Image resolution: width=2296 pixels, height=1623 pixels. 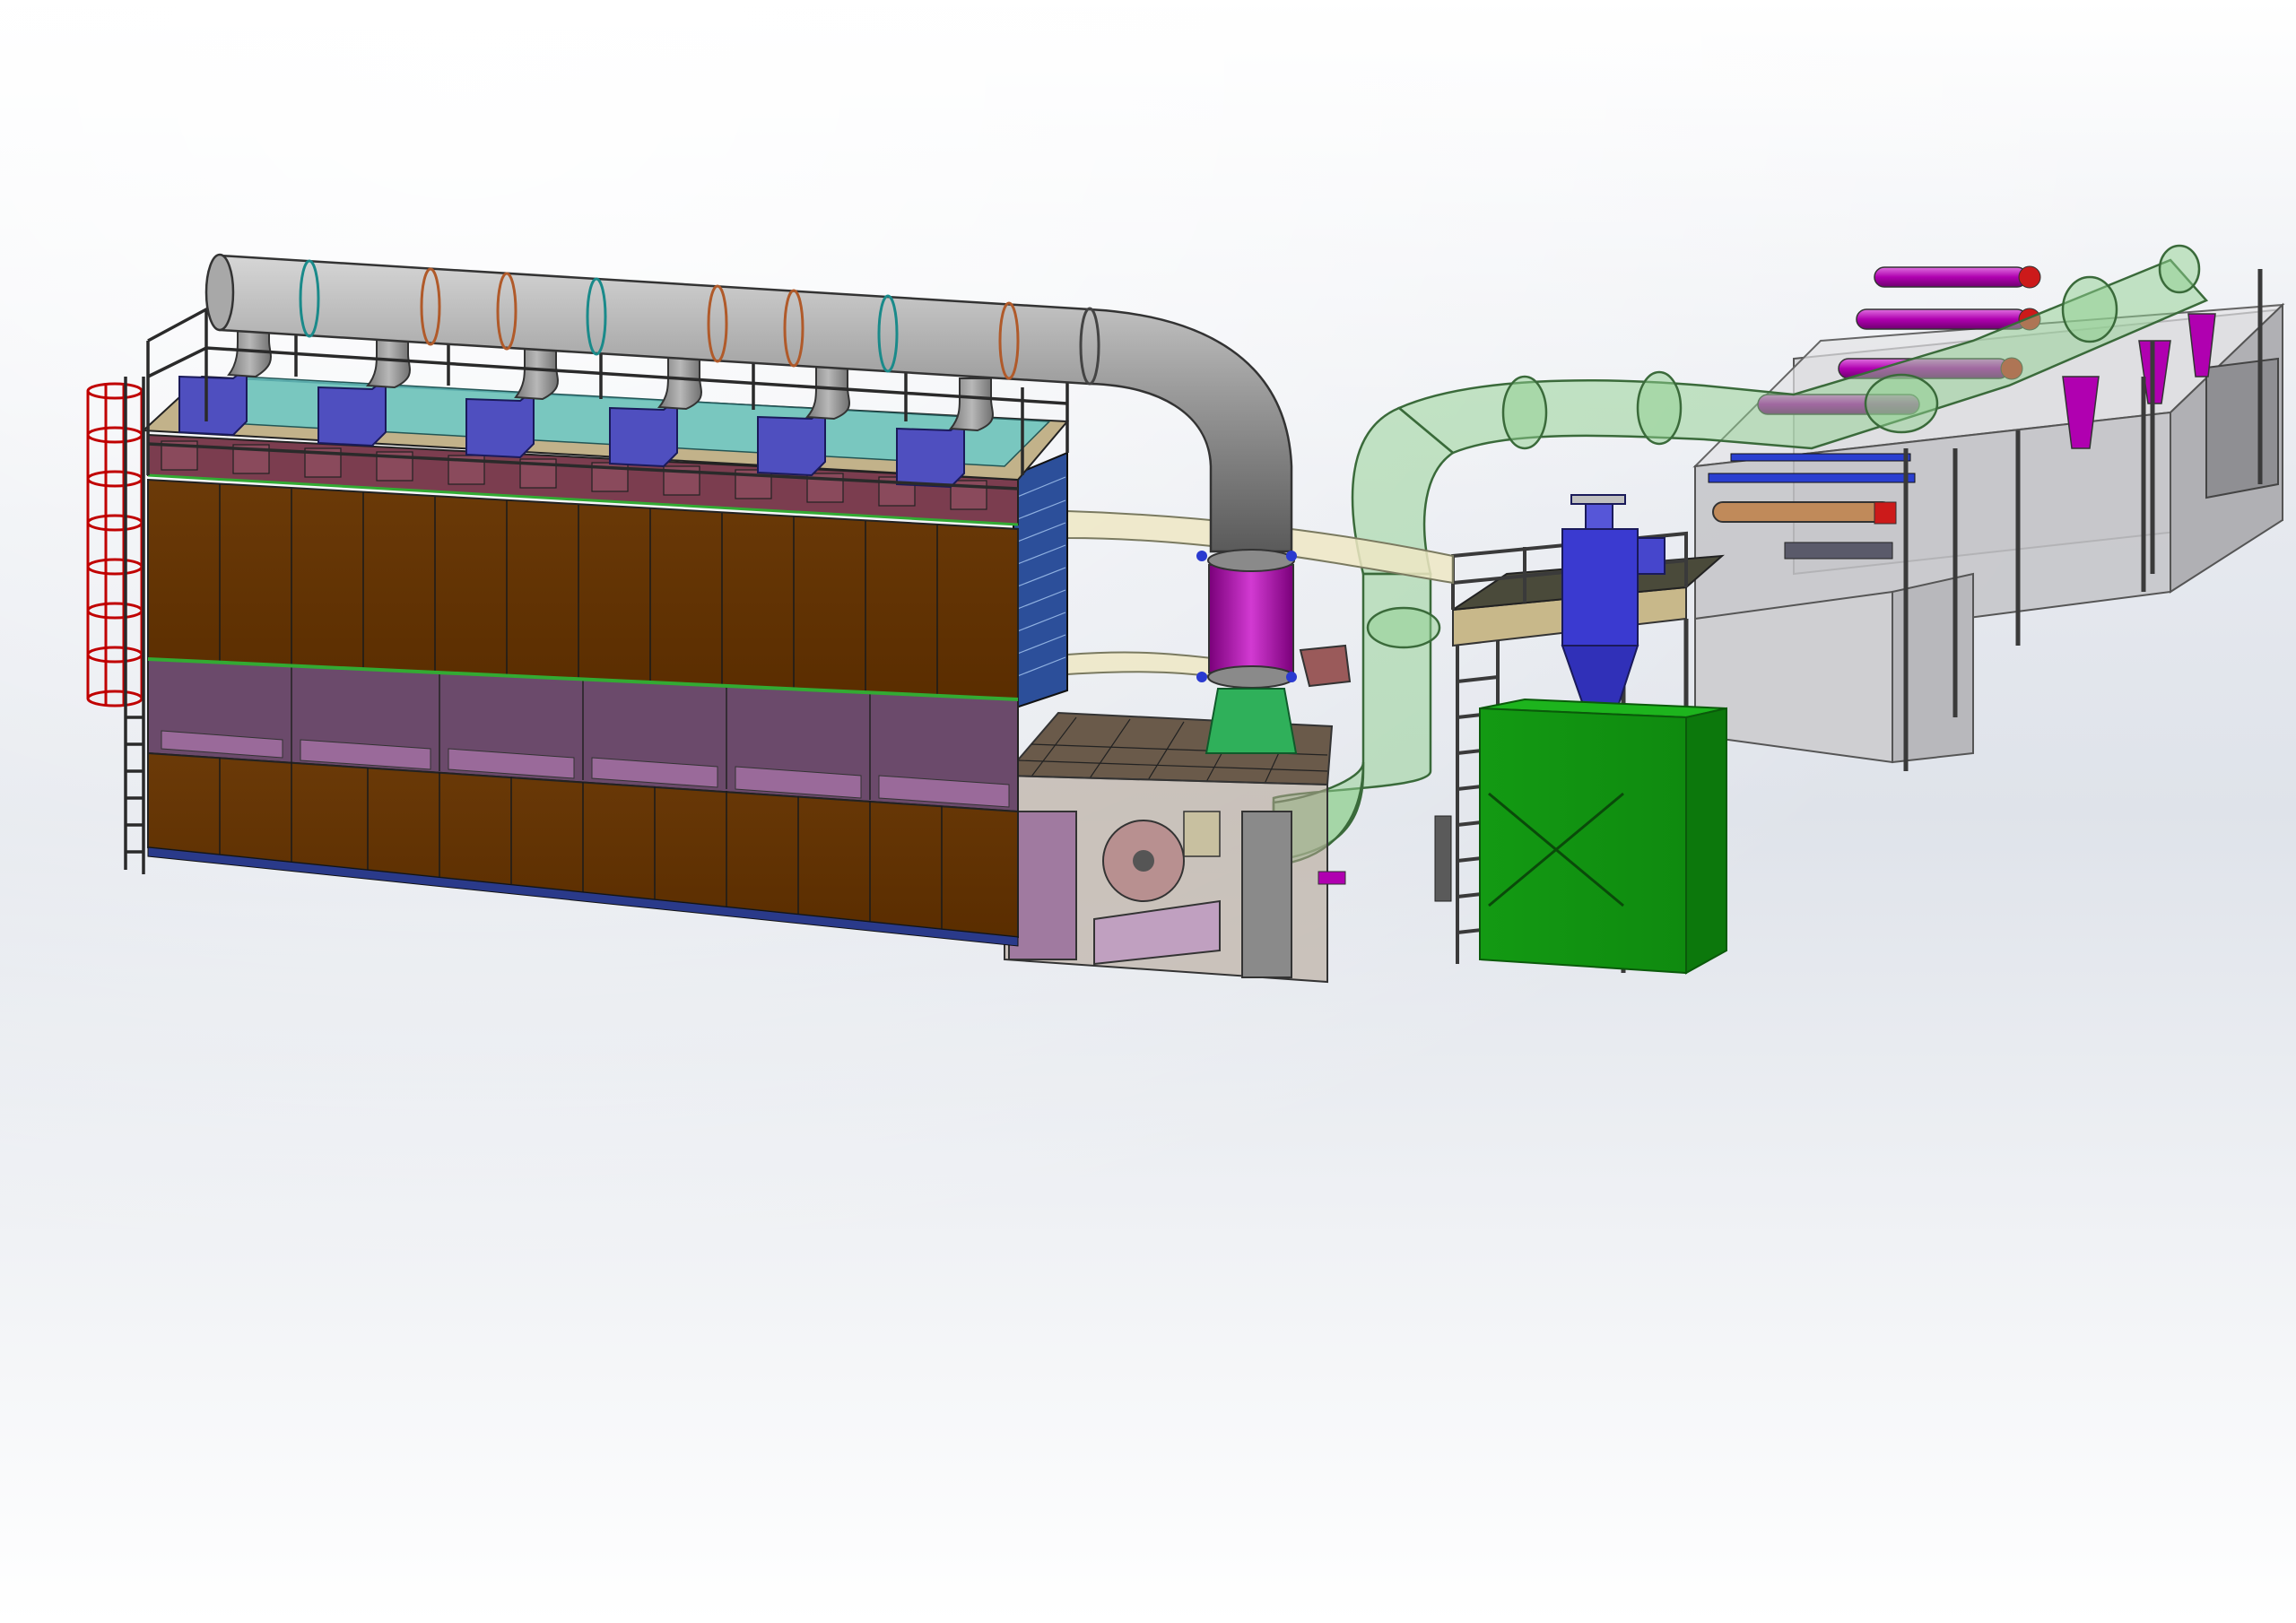 I want to click on cyclone-body, so click(x=1600, y=587).